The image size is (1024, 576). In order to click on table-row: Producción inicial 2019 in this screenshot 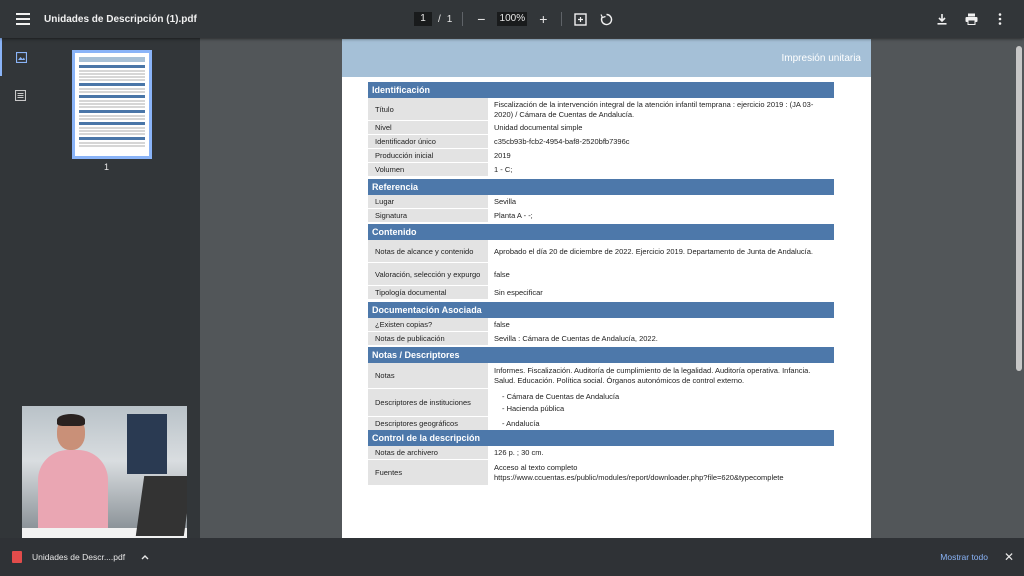, I will do `click(601, 156)`.